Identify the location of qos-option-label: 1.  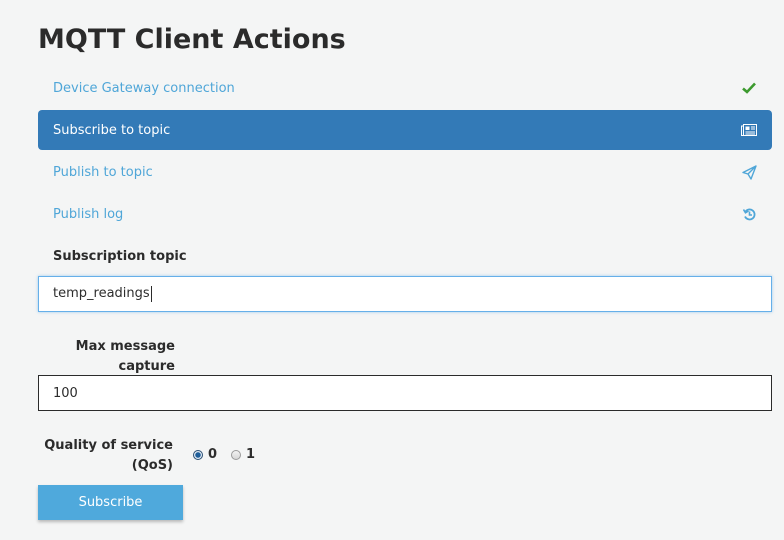
(251, 454).